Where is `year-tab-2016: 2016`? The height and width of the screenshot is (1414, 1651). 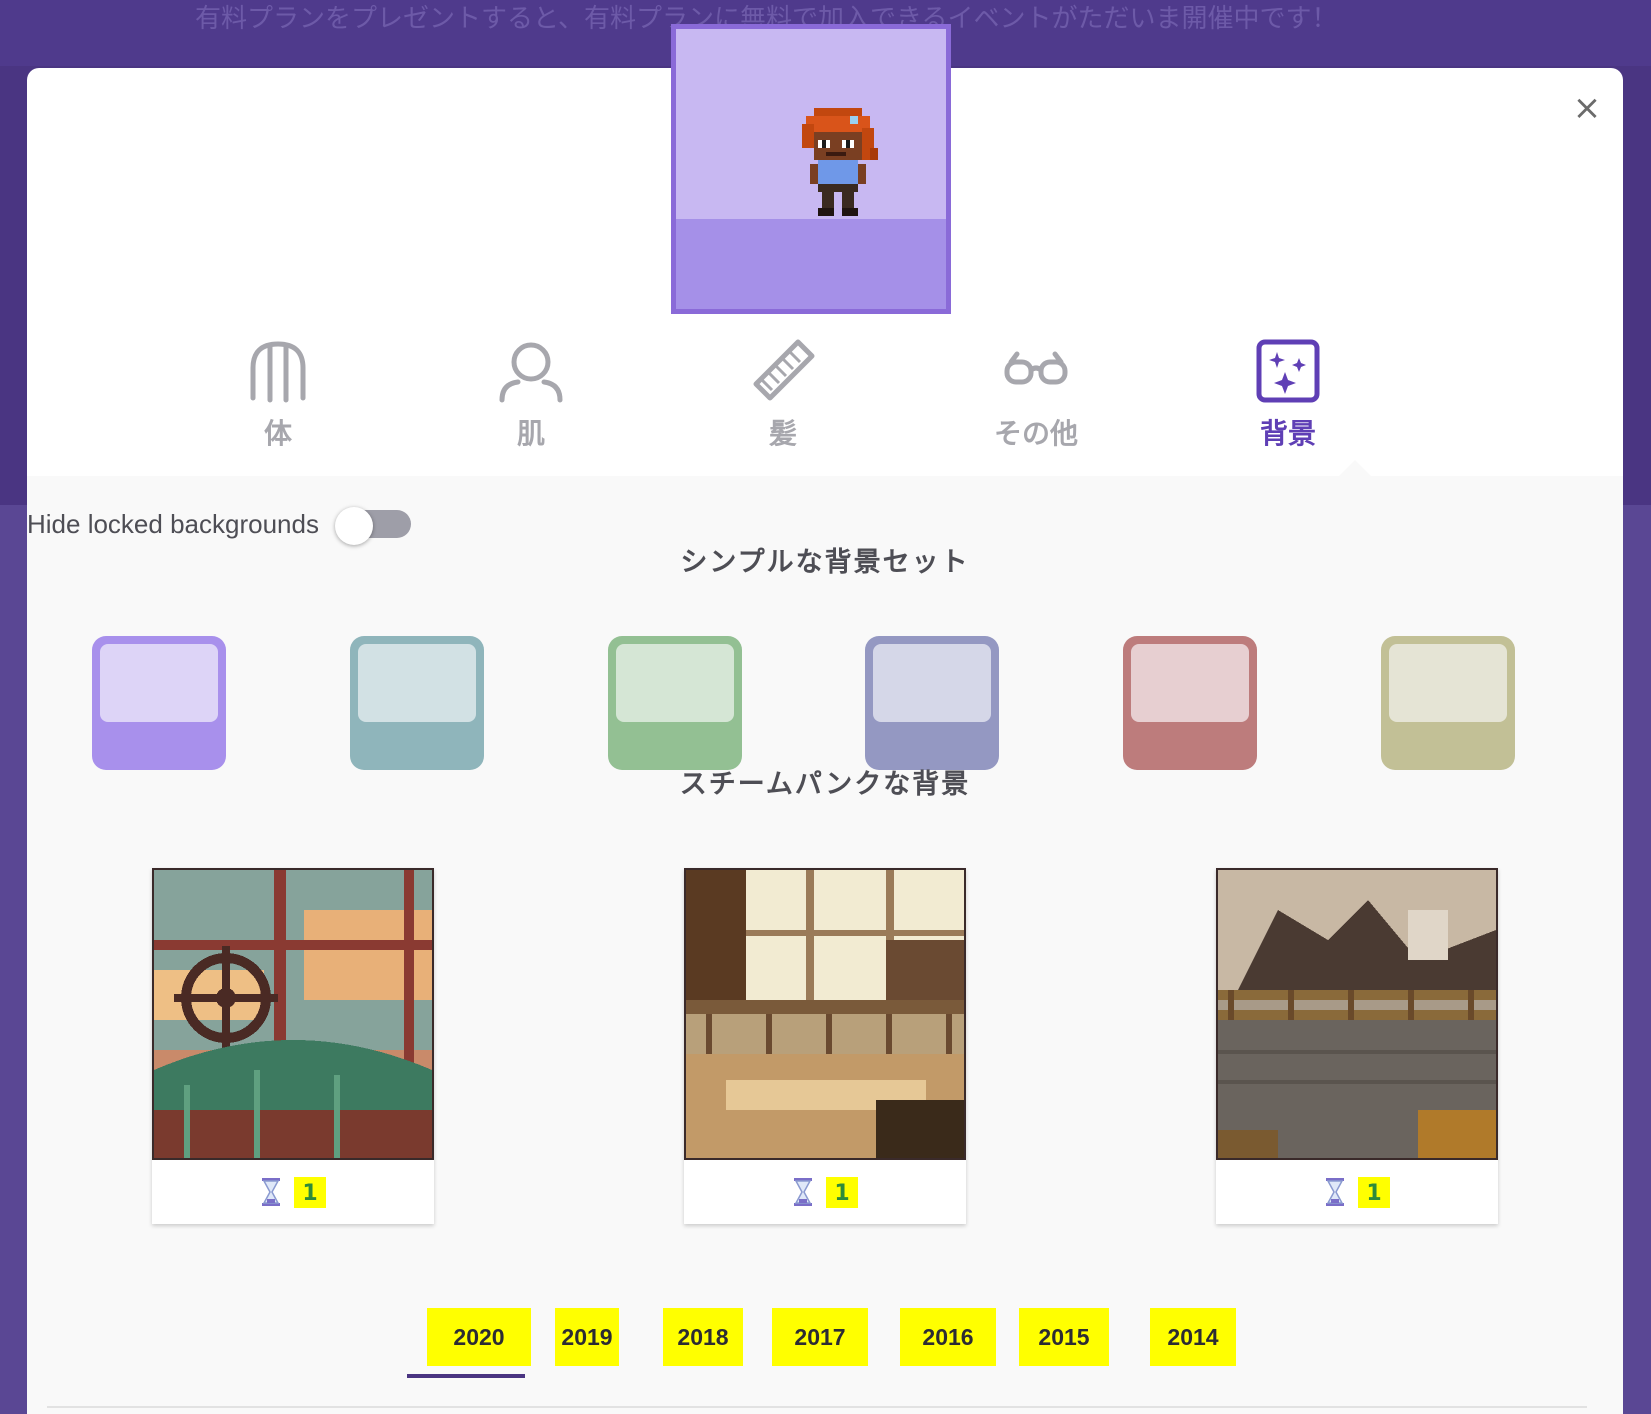
year-tab-2016: 2016 is located at coordinates (948, 1337).